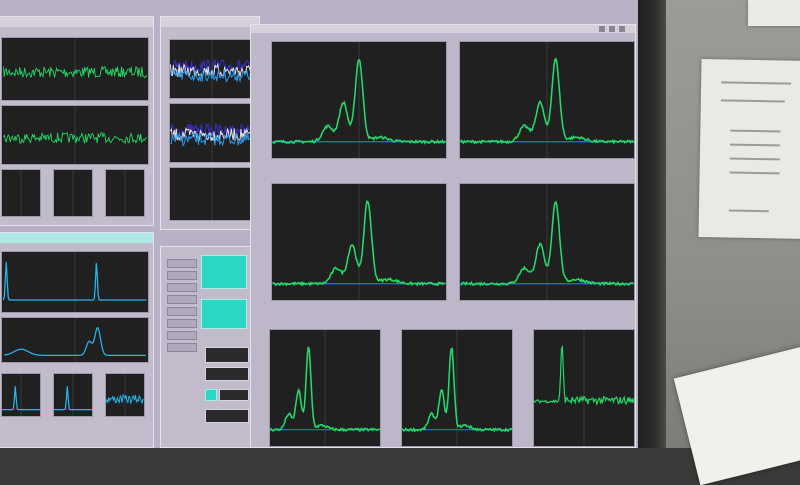 Image resolution: width=800 pixels, height=485 pixels. Describe the element at coordinates (602, 29) in the screenshot. I see `minimize-icon` at that location.